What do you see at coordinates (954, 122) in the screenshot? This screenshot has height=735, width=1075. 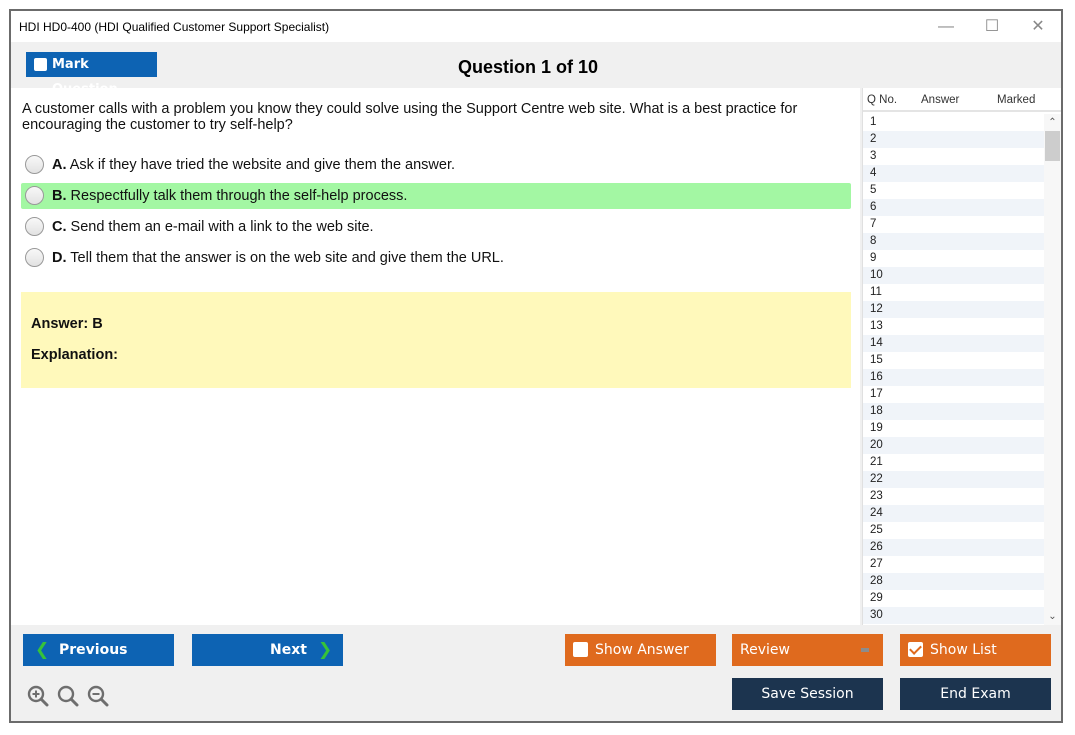 I see `question-list-row: 1` at bounding box center [954, 122].